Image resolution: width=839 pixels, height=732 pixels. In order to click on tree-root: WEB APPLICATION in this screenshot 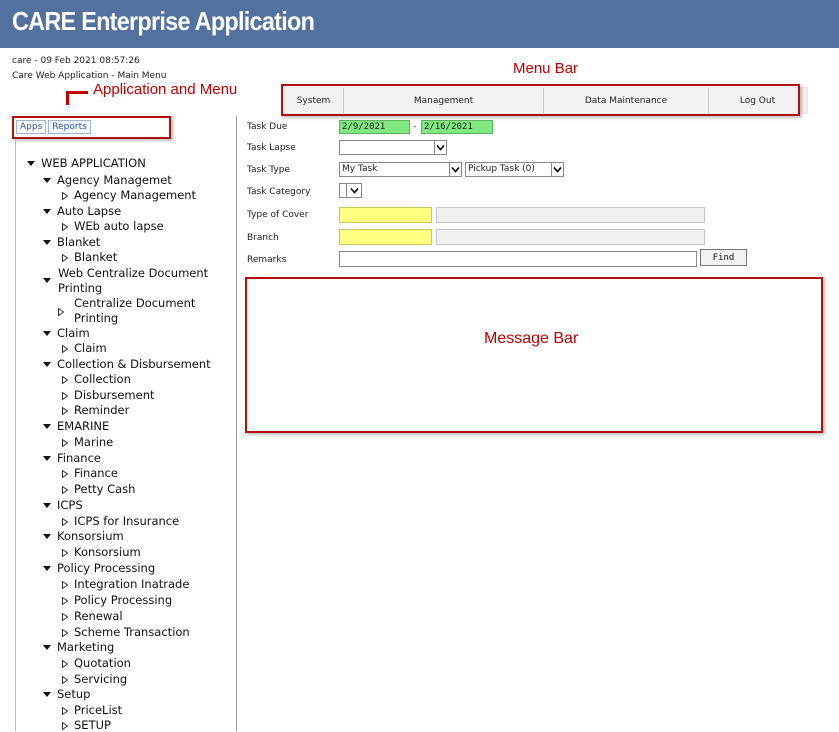, I will do `click(86, 163)`.